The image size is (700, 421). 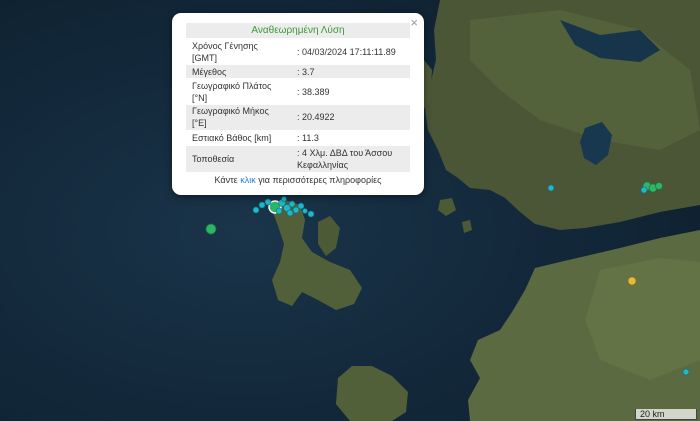 What do you see at coordinates (204, 58) in the screenshot?
I see `row-label-unit: [GMT]` at bounding box center [204, 58].